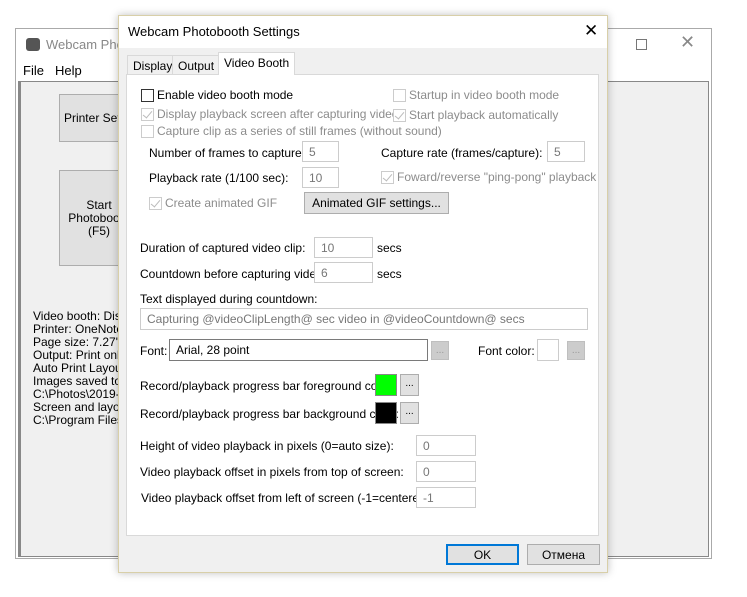 Image resolution: width=747 pixels, height=597 pixels. What do you see at coordinates (497, 177) in the screenshot?
I see `ping-pong-label: Foward/reverse "ping-pong" playback` at bounding box center [497, 177].